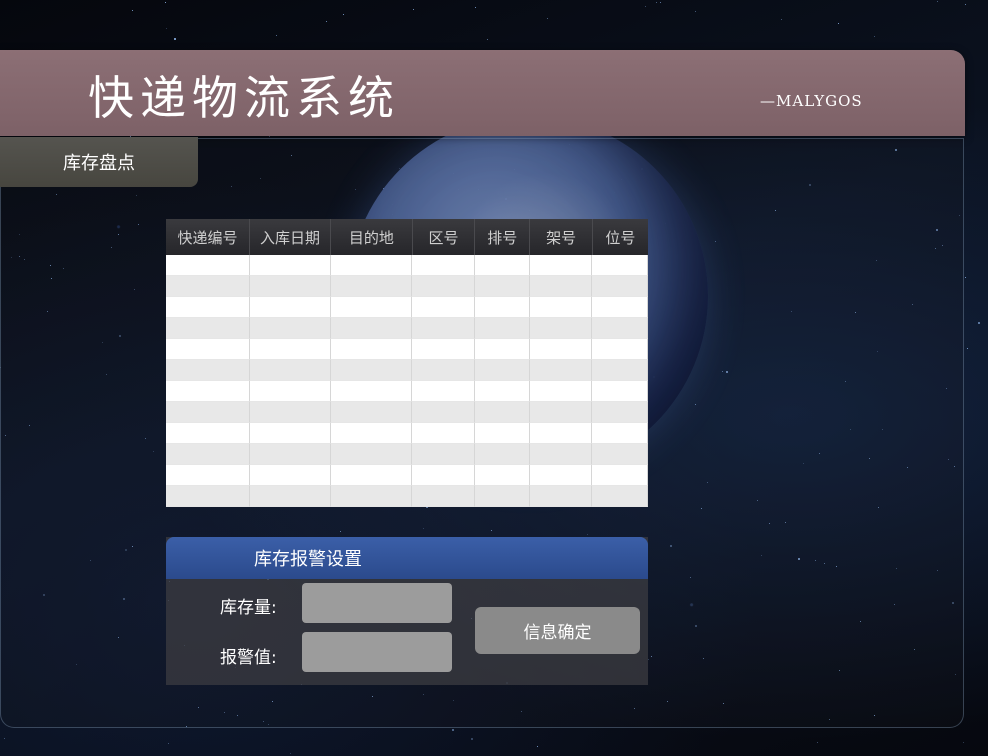  I want to click on column-header: 目的地, so click(372, 237).